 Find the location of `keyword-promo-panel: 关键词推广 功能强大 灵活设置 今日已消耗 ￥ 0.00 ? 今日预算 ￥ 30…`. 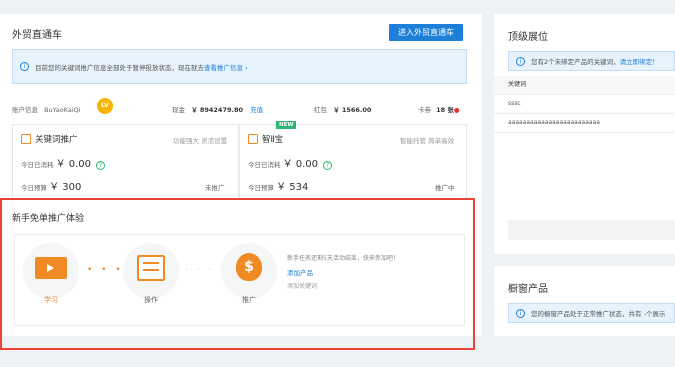

keyword-promo-panel: 关键词推广 功能强大 灵活设置 今日已消耗 ￥ 0.00 ? 今日预算 ￥ 30… is located at coordinates (125, 162).